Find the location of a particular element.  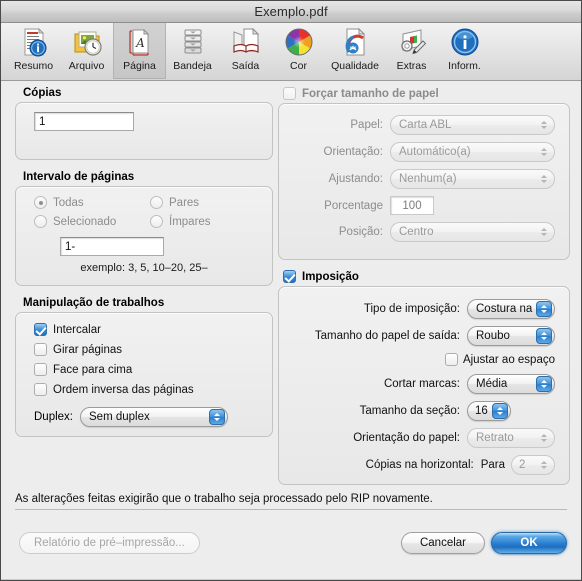

note-divider is located at coordinates (291, 509).